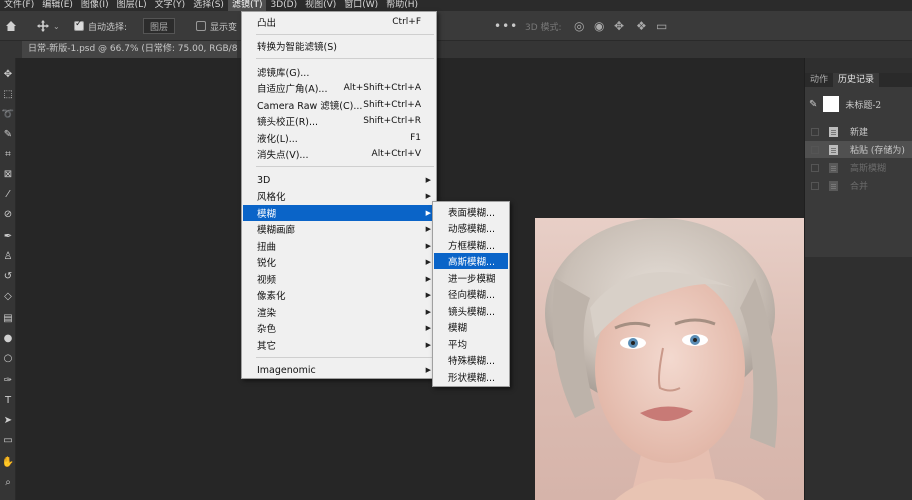 This screenshot has height=500, width=912. I want to click on gradient-icon: ▤, so click(8, 319).